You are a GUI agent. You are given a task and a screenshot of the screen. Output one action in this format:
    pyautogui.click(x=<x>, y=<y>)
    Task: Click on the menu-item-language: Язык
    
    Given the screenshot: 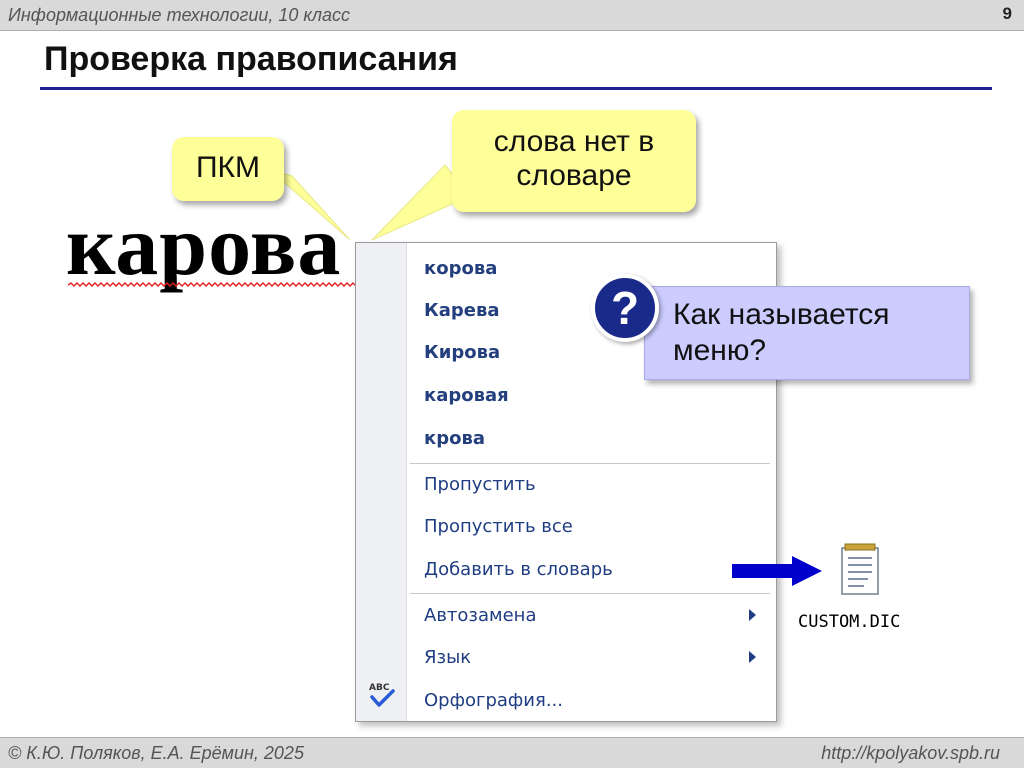 What is the action you would take?
    pyautogui.click(x=447, y=658)
    